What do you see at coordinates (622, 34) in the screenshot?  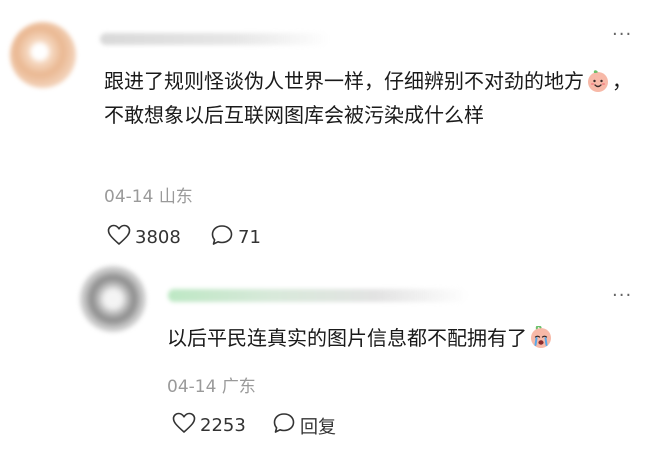 I see `more-options-icon: ···` at bounding box center [622, 34].